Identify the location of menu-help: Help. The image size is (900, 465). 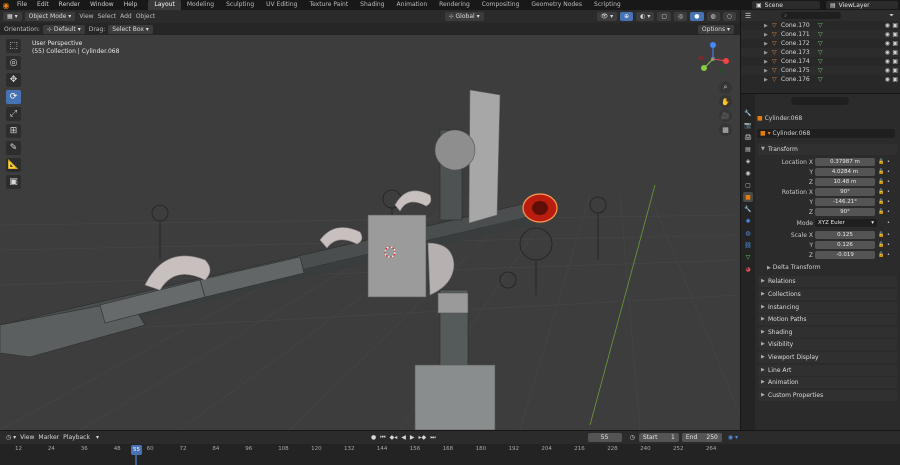
(131, 5).